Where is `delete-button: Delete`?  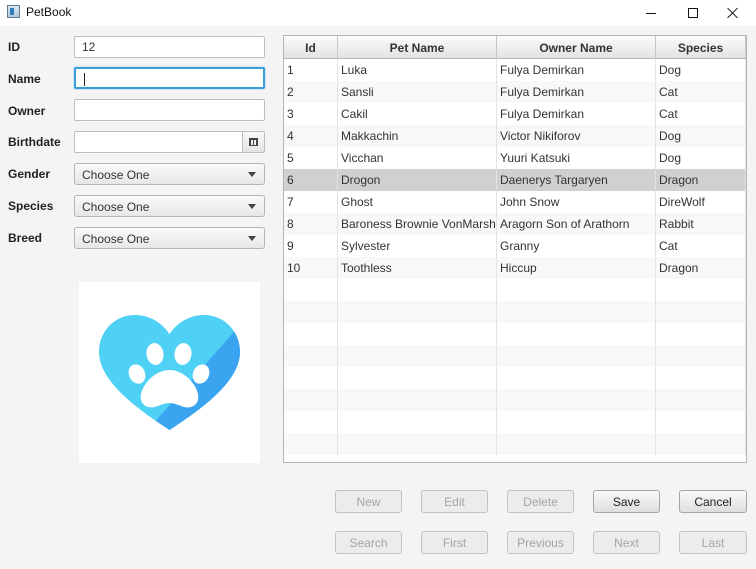 delete-button: Delete is located at coordinates (540, 501).